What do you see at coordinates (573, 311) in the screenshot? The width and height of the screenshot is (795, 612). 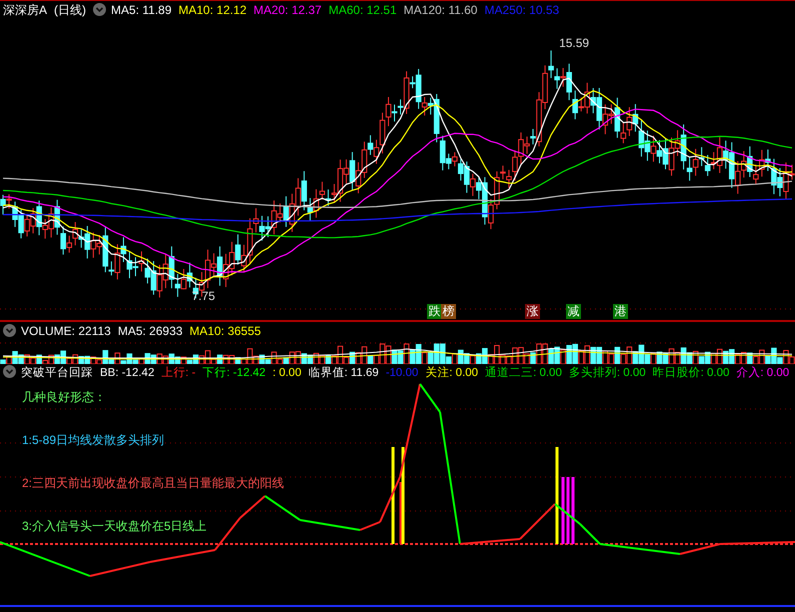 I see `signal-tag: 减` at bounding box center [573, 311].